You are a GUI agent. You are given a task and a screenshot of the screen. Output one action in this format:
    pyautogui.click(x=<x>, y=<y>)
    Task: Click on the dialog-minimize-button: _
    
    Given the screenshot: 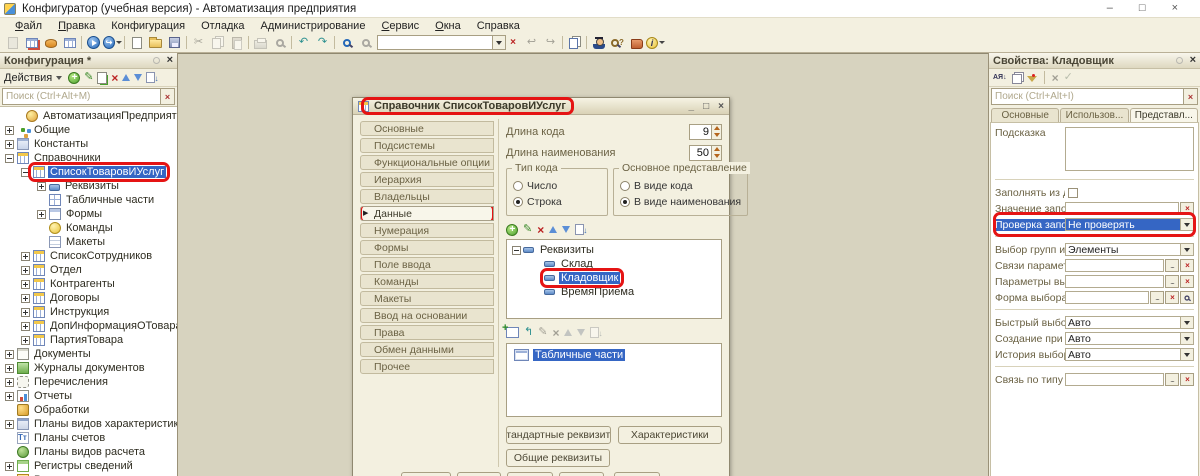 What is the action you would take?
    pyautogui.click(x=692, y=106)
    